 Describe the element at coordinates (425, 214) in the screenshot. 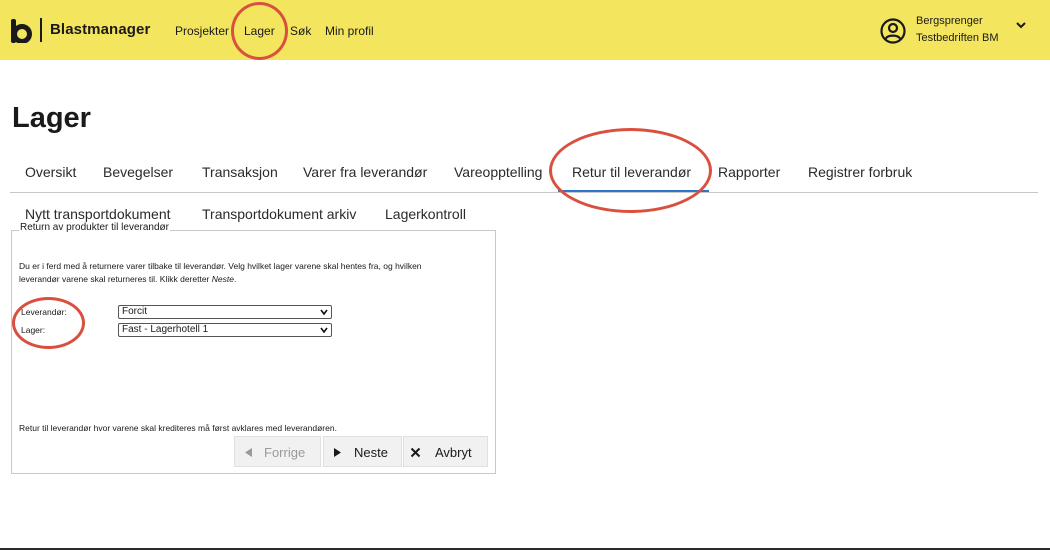

I see `subtab-lagerkontroll: Lagerkontroll` at that location.